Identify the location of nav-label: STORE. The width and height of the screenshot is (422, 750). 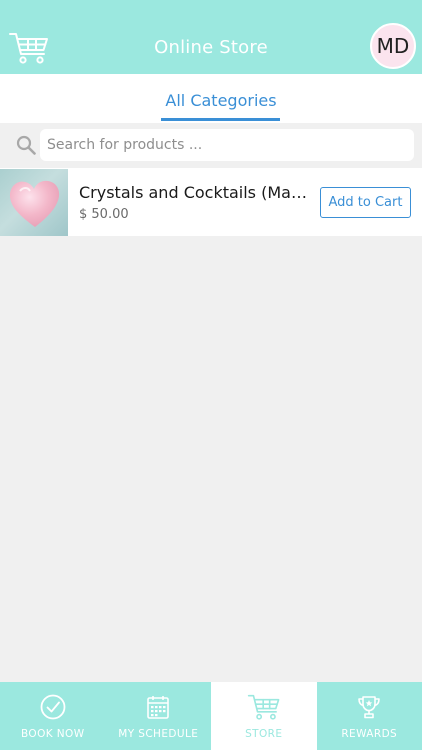
(264, 734).